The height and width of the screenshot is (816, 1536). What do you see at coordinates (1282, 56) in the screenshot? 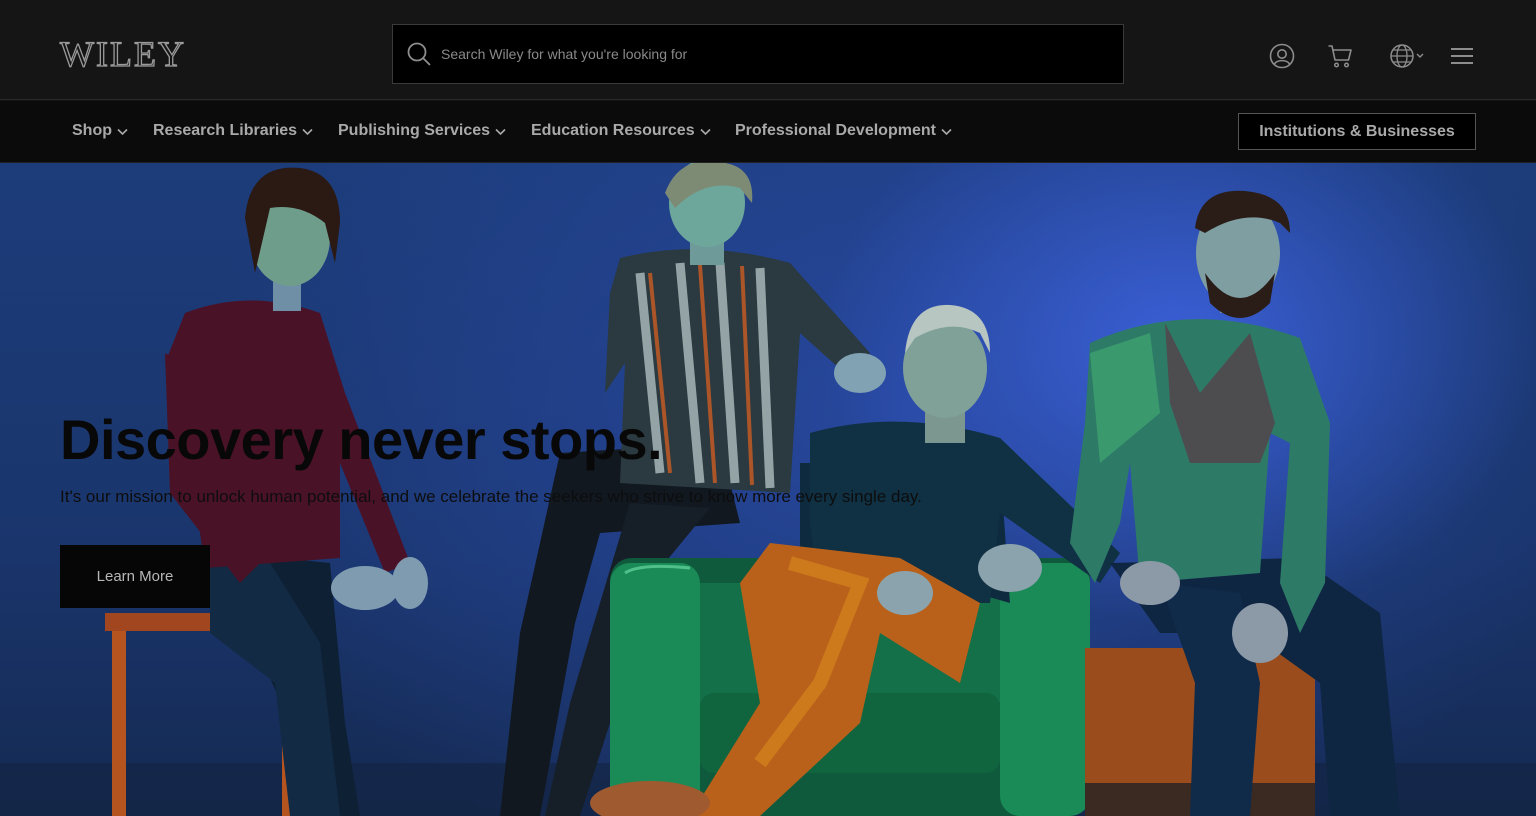
I see `account-icon` at bounding box center [1282, 56].